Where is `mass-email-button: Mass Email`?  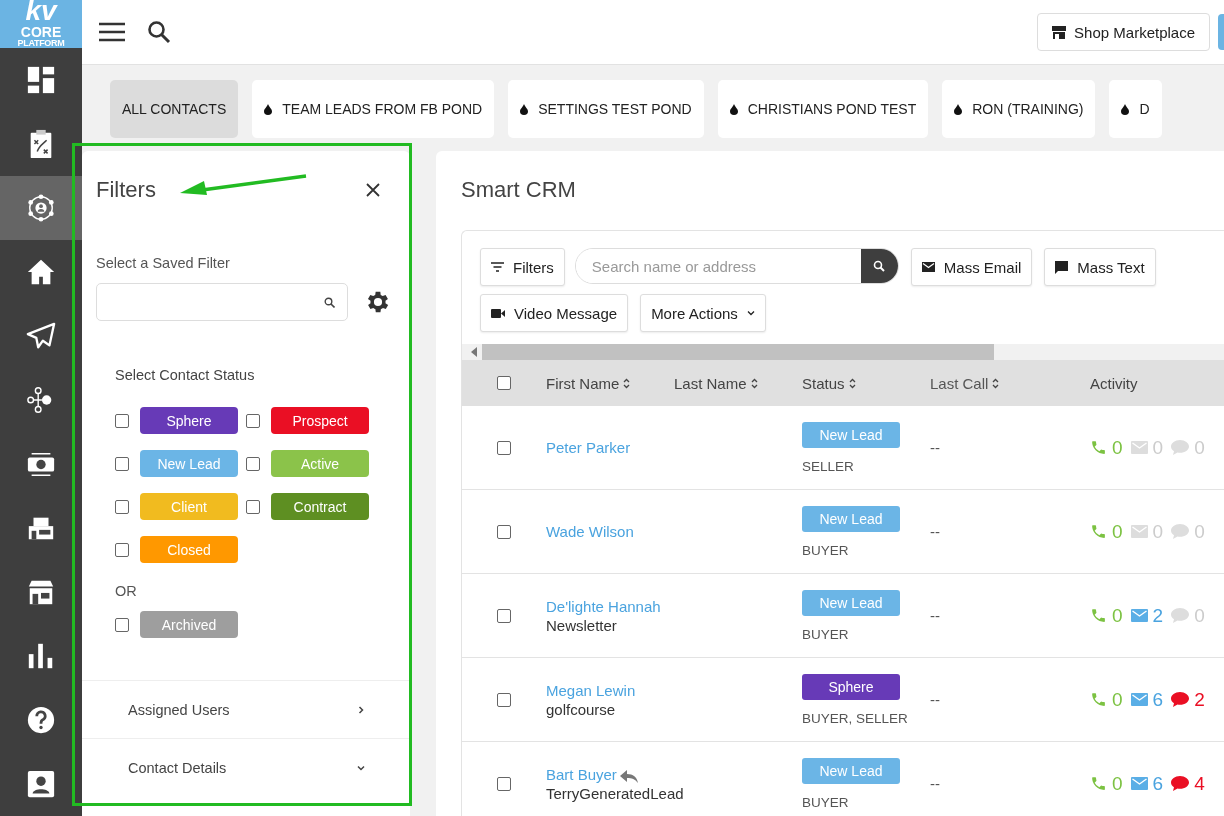 mass-email-button: Mass Email is located at coordinates (971, 267).